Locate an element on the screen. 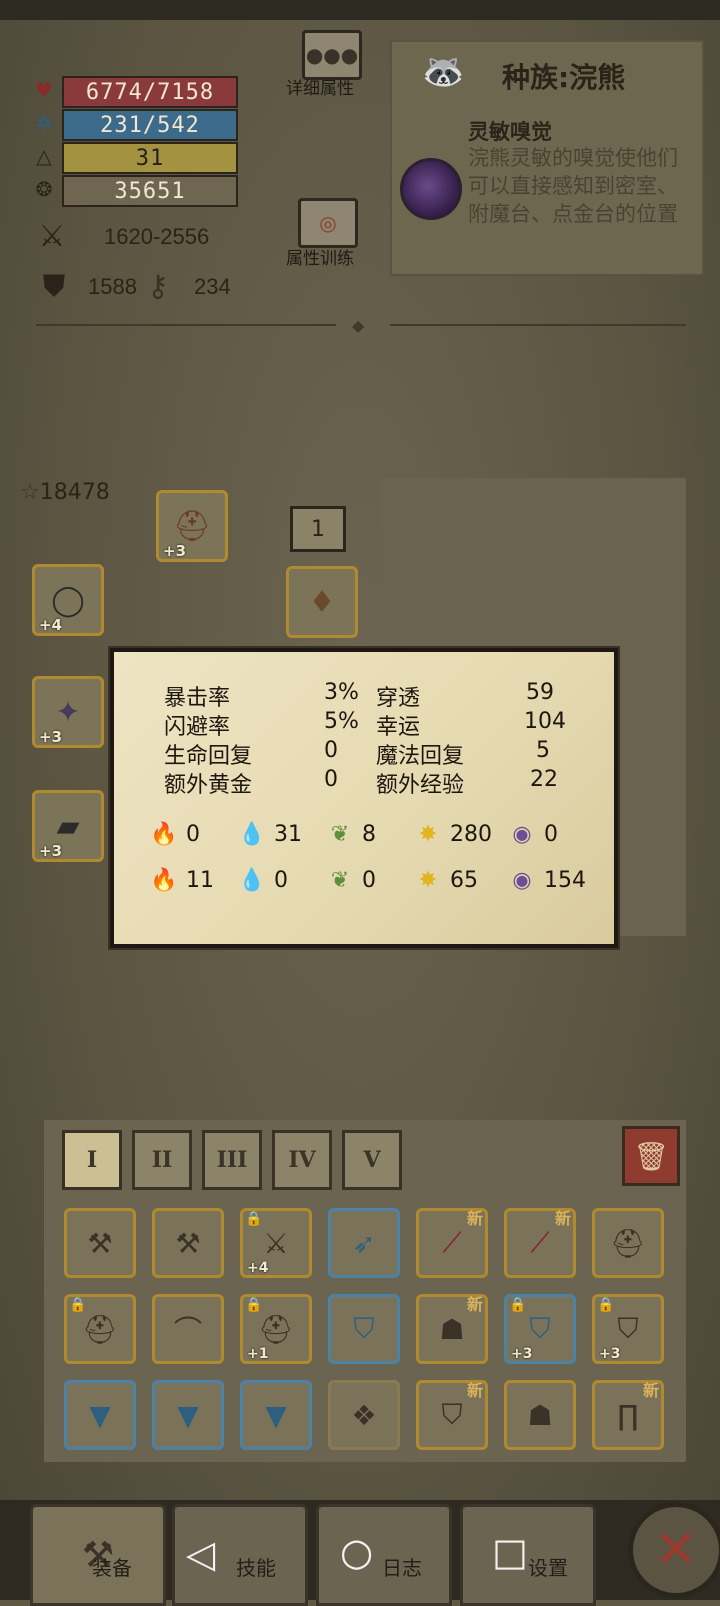 The height and width of the screenshot is (1606, 720). raccoon-icon: 🦝 is located at coordinates (443, 72).